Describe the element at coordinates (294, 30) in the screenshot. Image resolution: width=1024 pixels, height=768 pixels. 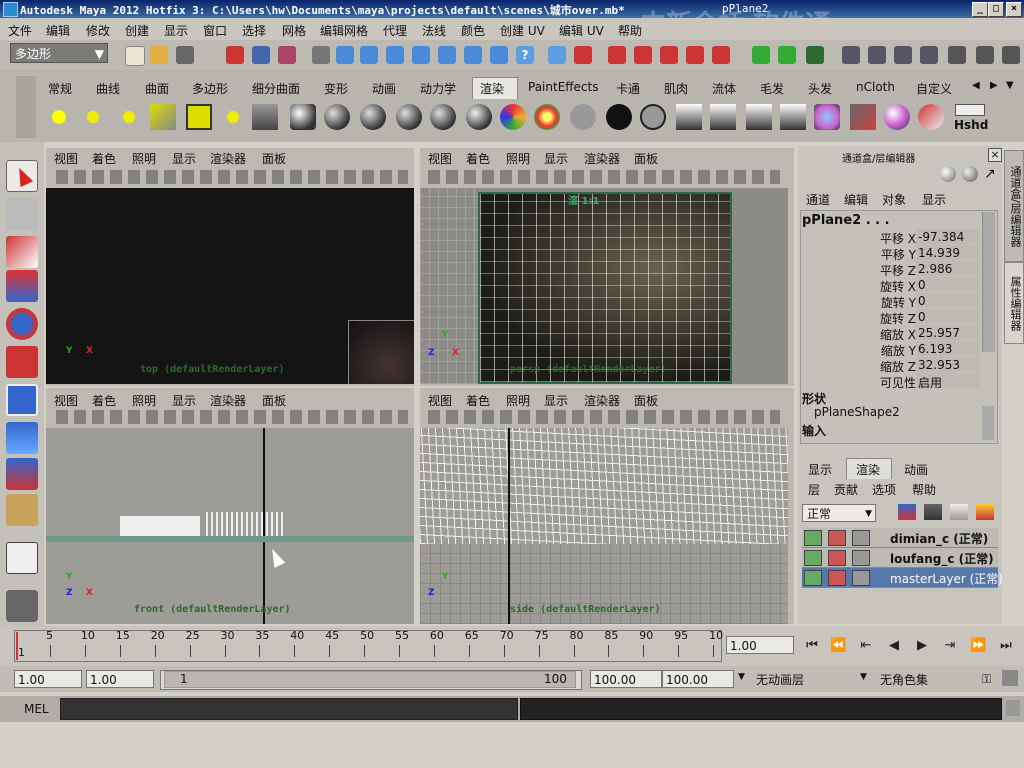
I see `menu-mesh: 网格` at that location.